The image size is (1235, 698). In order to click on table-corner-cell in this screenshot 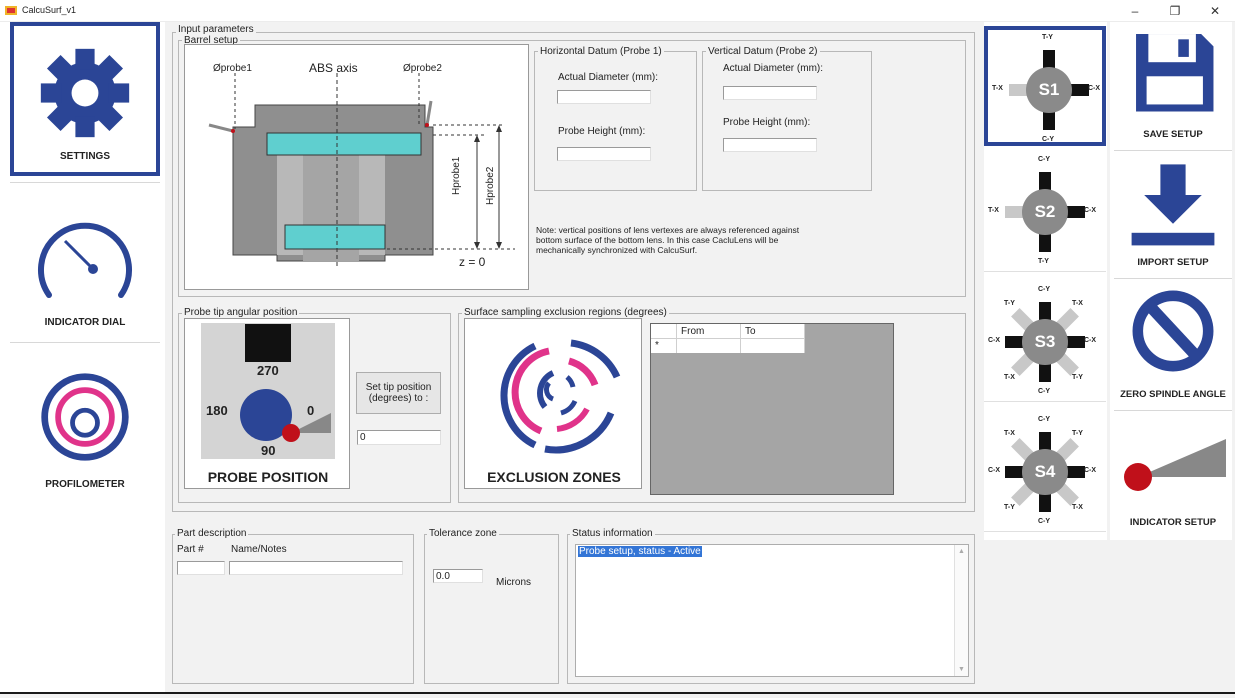, I will do `click(664, 331)`.